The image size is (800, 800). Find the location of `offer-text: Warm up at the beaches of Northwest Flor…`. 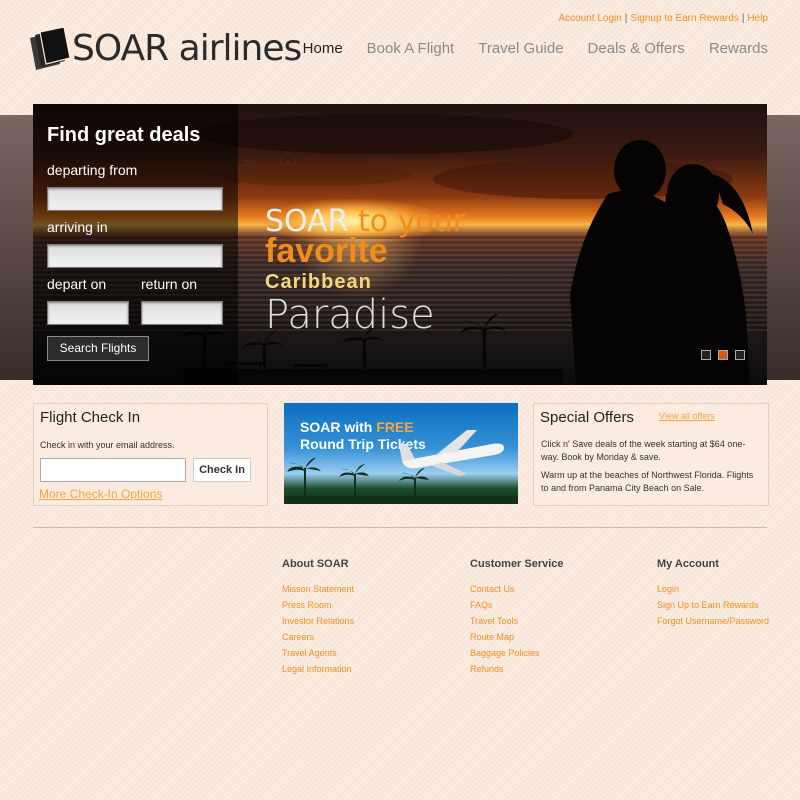

offer-text: Warm up at the beaches of Northwest Flor… is located at coordinates (647, 481).